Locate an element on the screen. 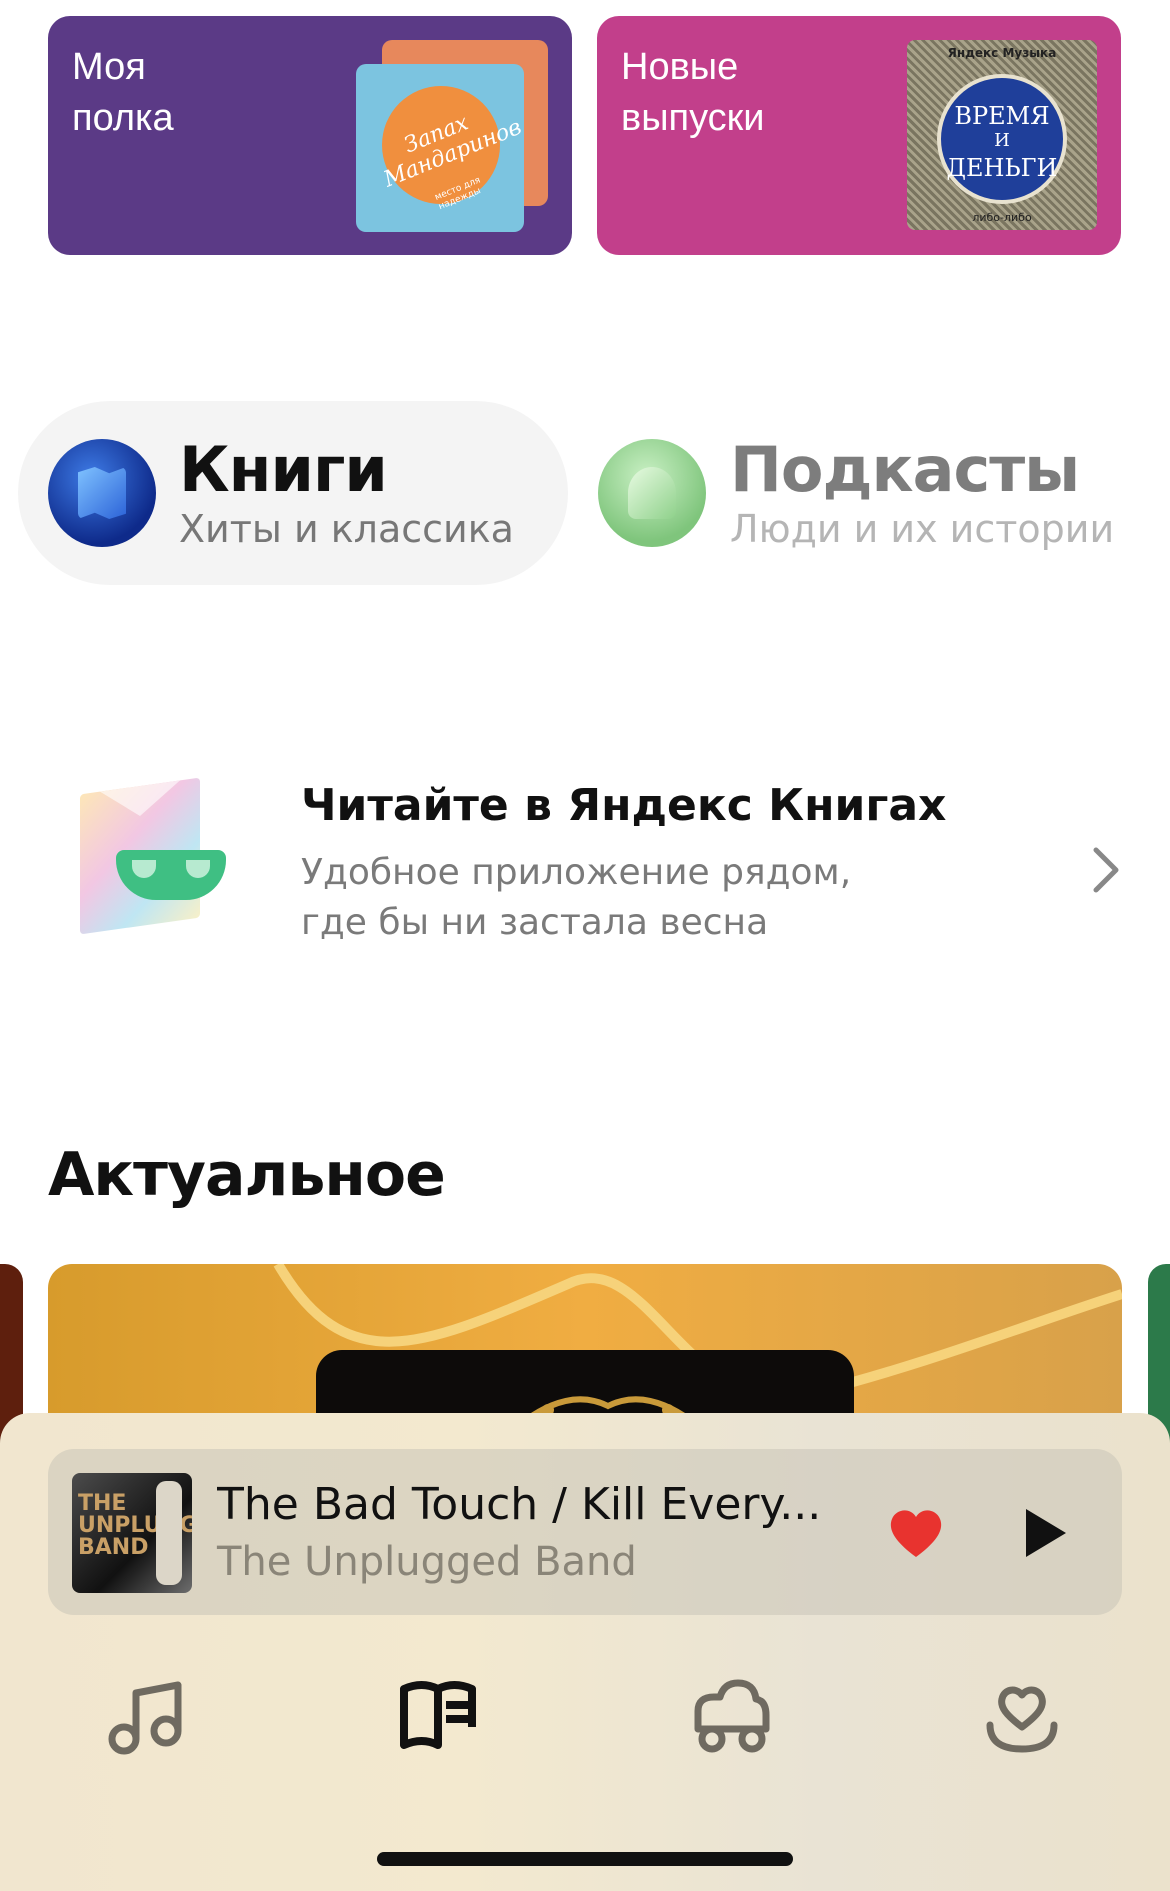 This screenshot has height=1891, width=1170. nav-music is located at coordinates (146, 1717).